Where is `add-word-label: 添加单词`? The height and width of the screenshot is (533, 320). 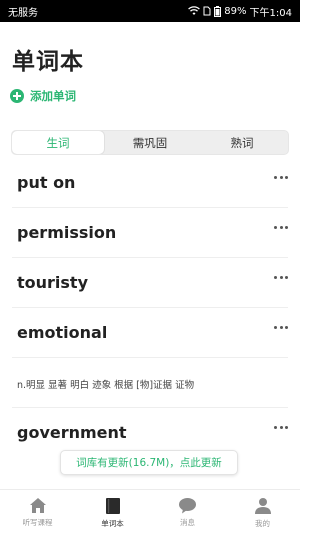 add-word-label: 添加单词 is located at coordinates (53, 96).